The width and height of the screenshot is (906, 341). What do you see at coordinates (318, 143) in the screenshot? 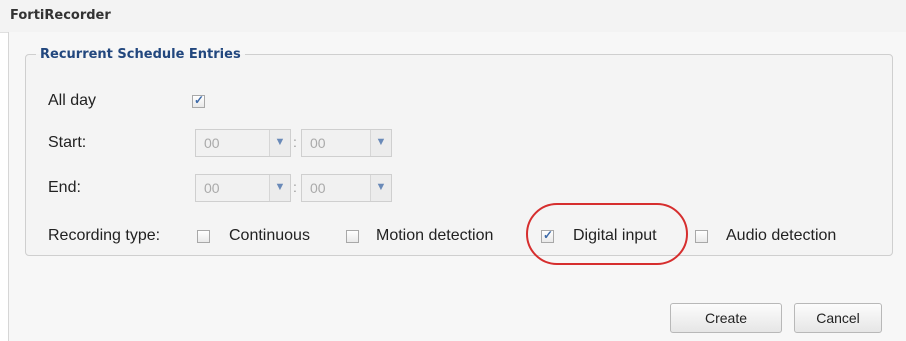
I see `start-minute-value: 00` at bounding box center [318, 143].